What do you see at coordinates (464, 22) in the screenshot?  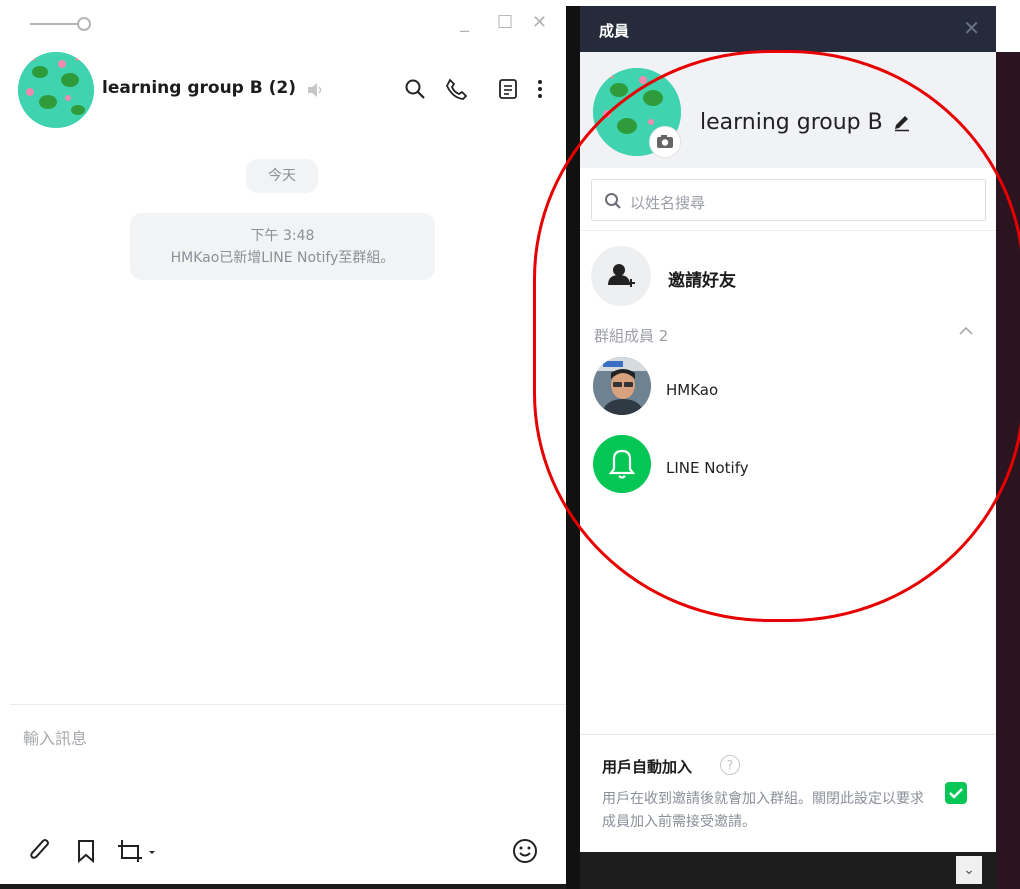 I see `minimize-button: _` at bounding box center [464, 22].